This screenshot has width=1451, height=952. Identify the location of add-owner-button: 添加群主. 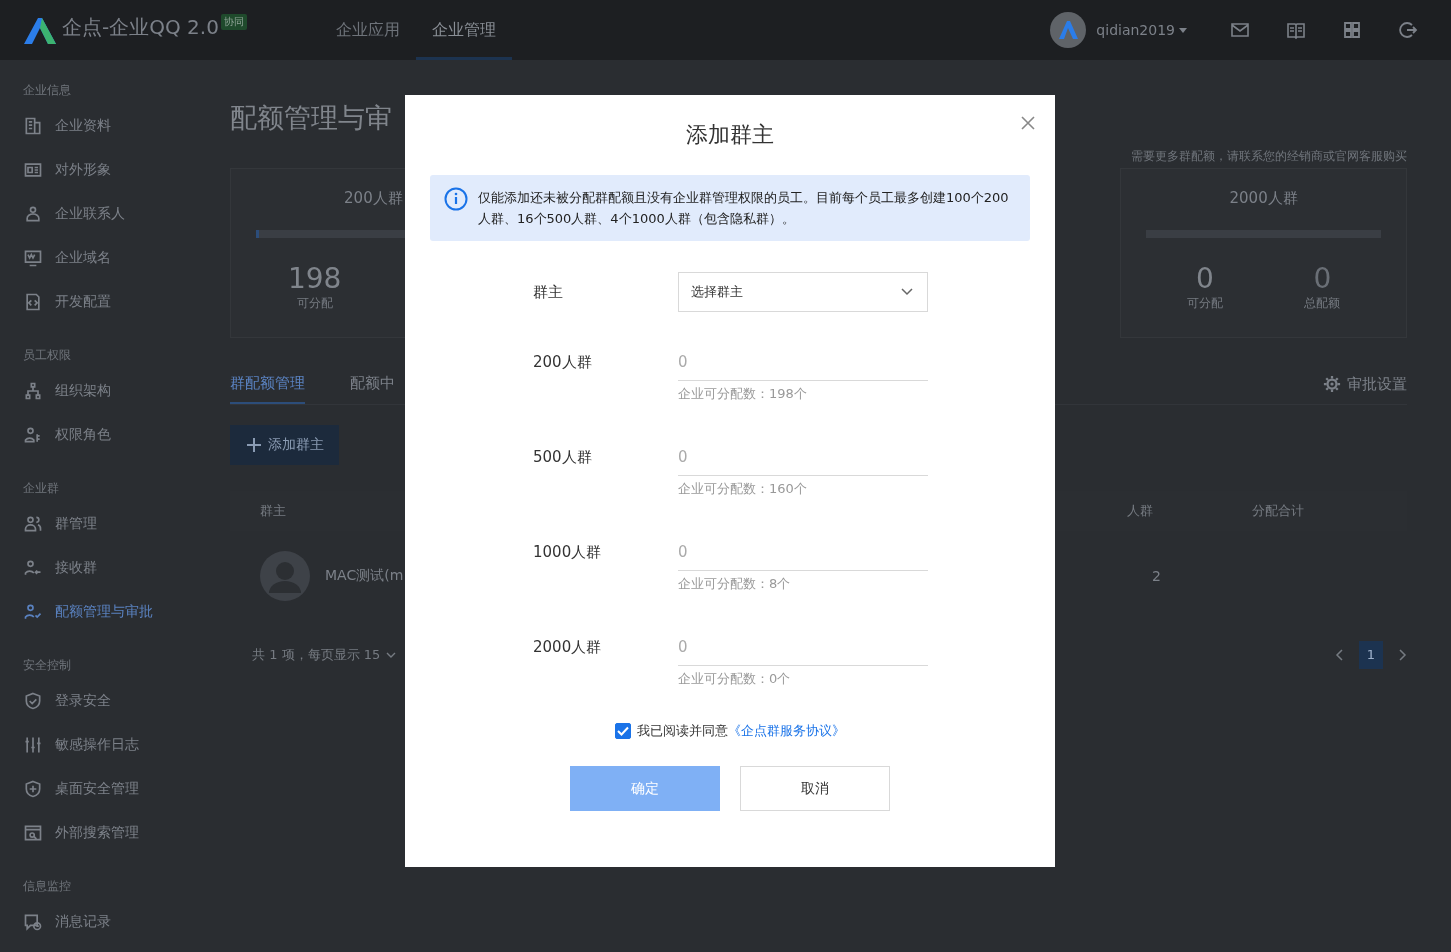
(284, 445).